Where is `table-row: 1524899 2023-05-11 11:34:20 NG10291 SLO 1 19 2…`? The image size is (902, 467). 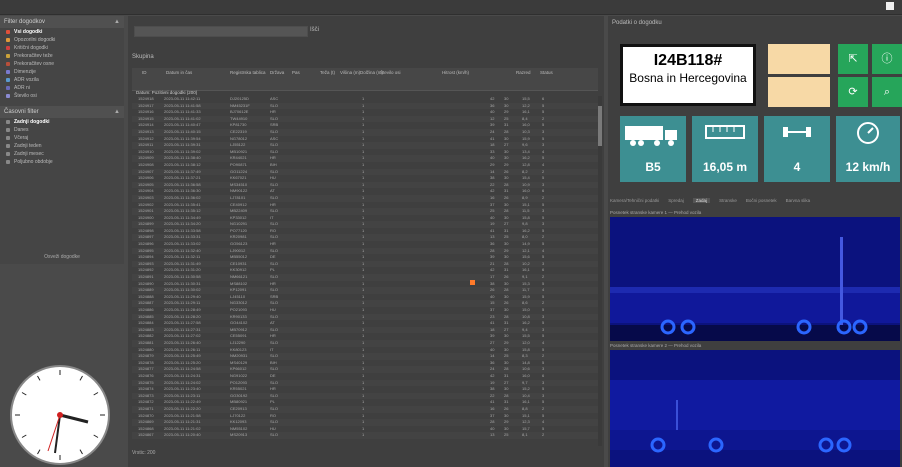 table-row: 1524899 2023-05-11 11:34:20 NG10291 SLO 1 19 2… is located at coordinates (365, 224).